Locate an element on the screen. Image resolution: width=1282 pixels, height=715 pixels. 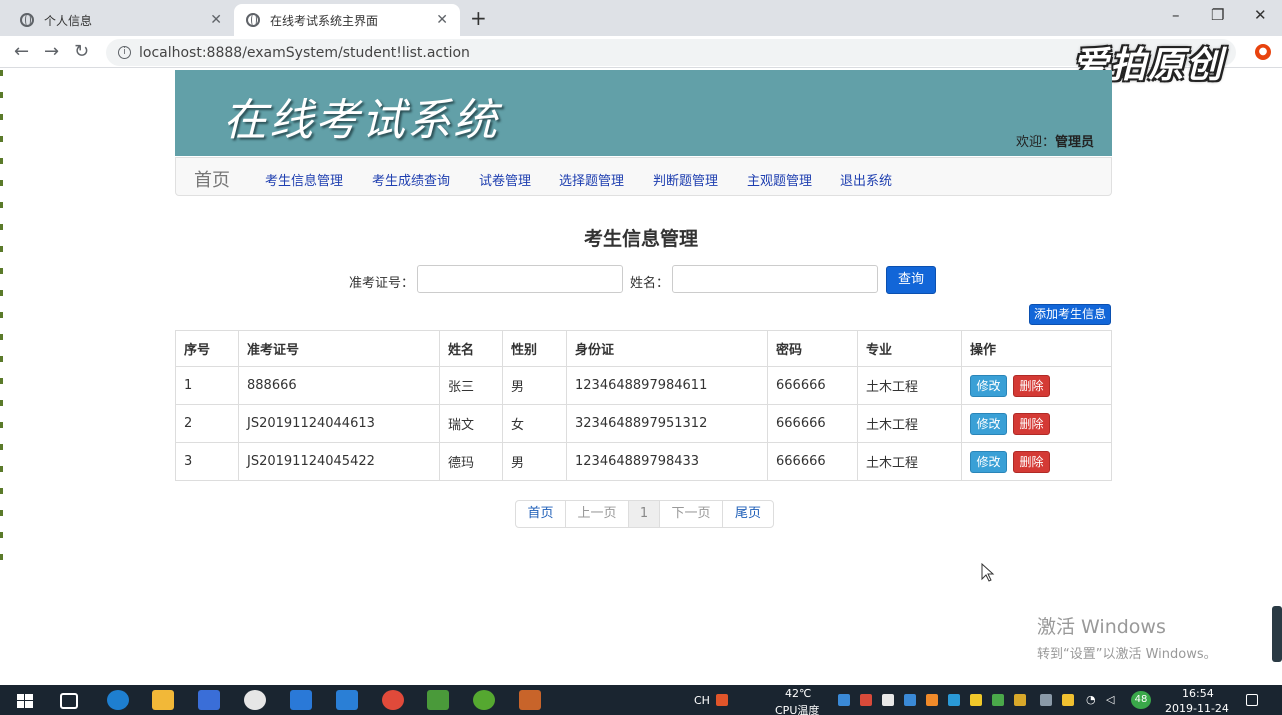
exam-id-input is located at coordinates (520, 279).